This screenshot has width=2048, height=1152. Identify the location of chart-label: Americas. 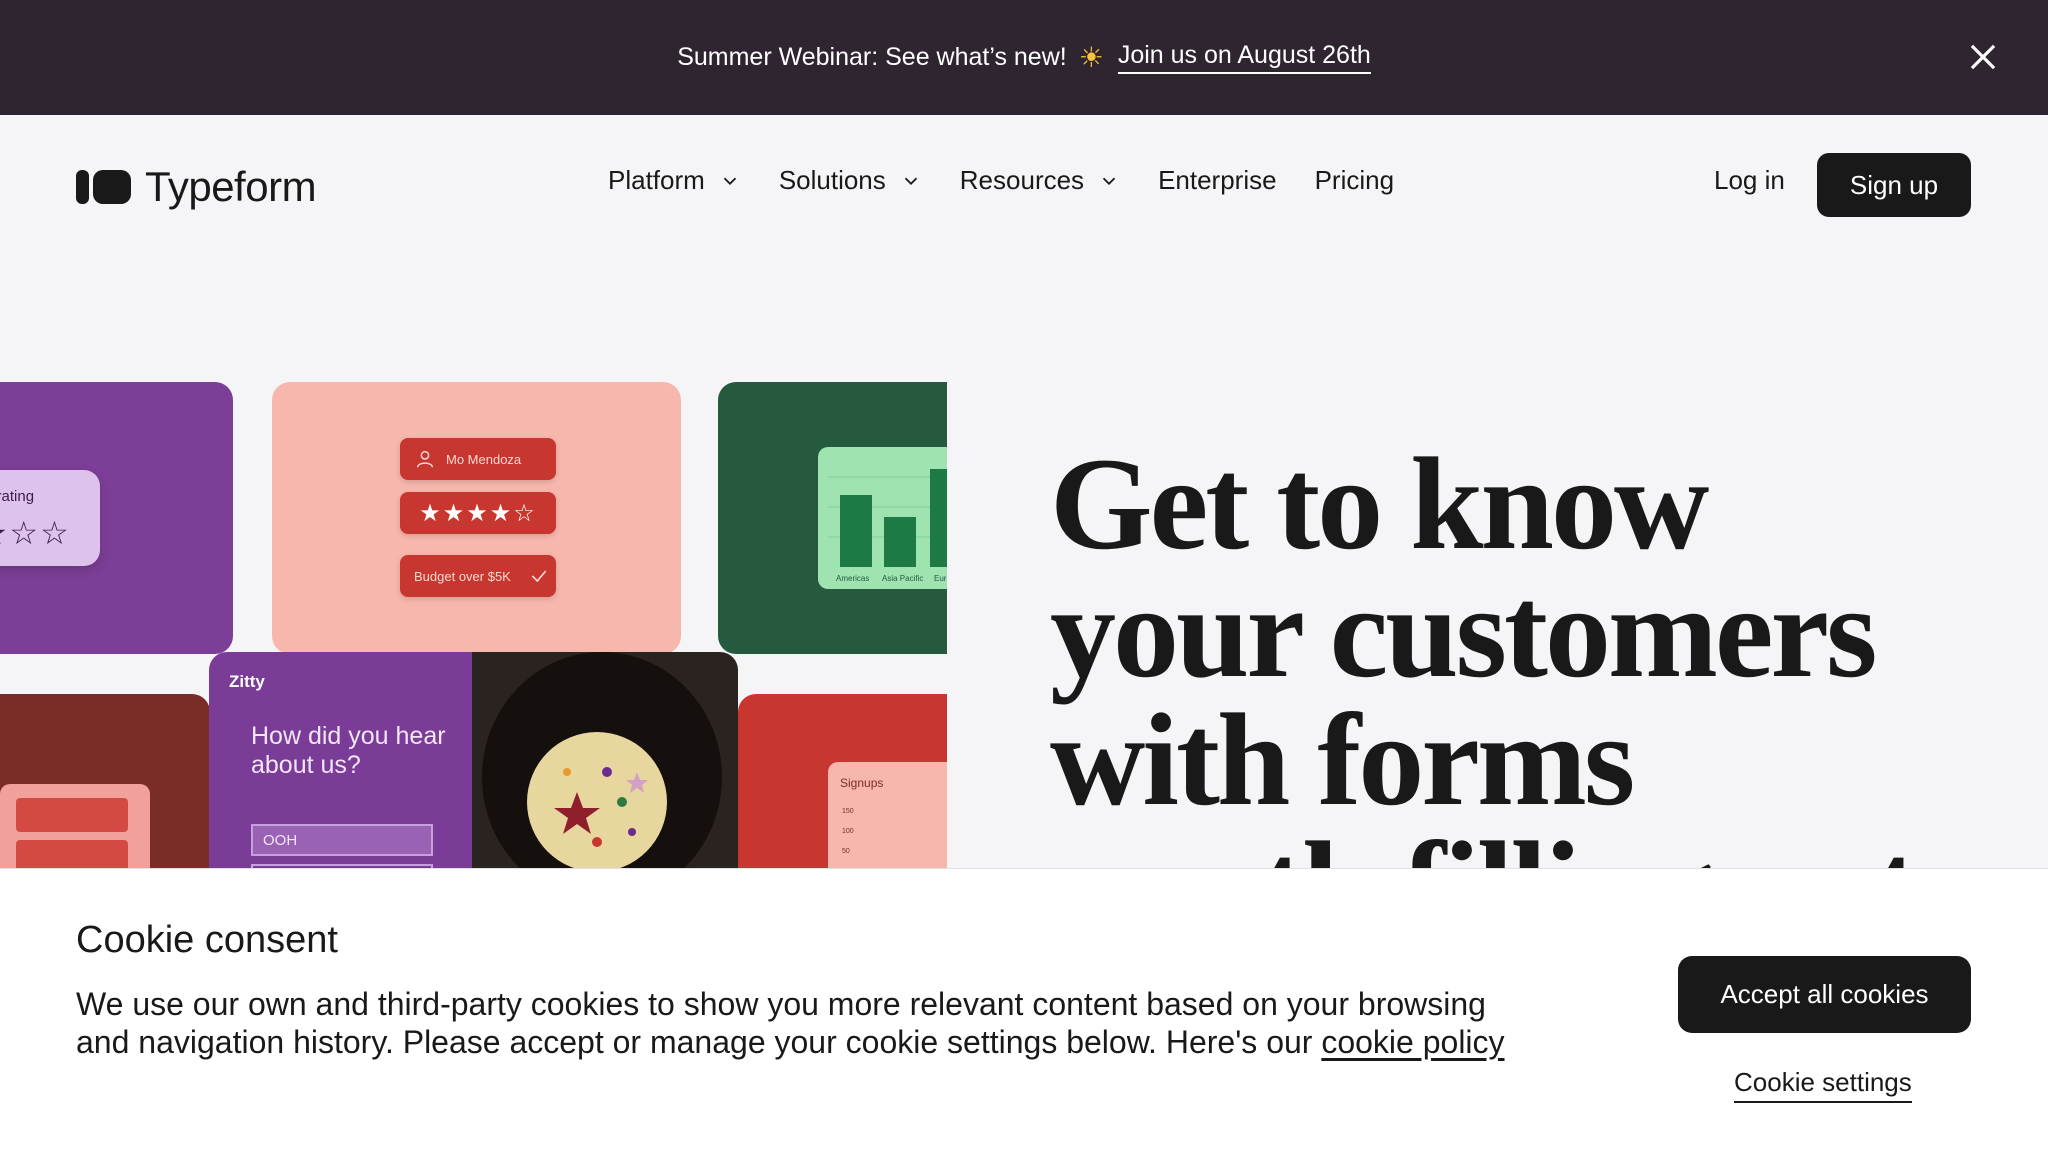
(852, 578).